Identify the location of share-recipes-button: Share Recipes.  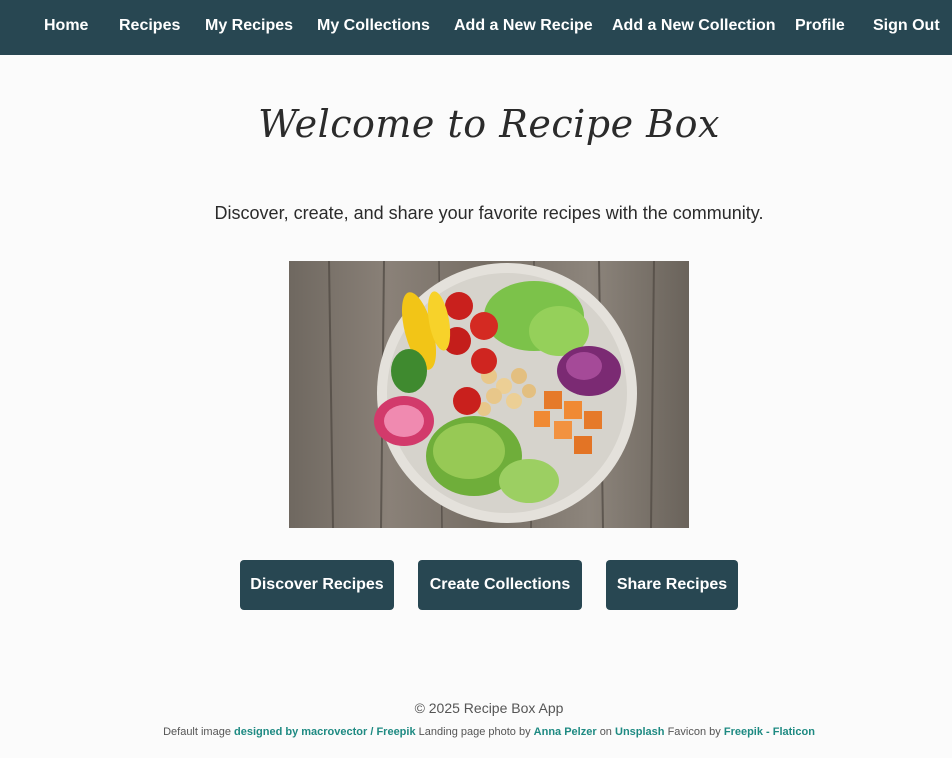
(672, 585).